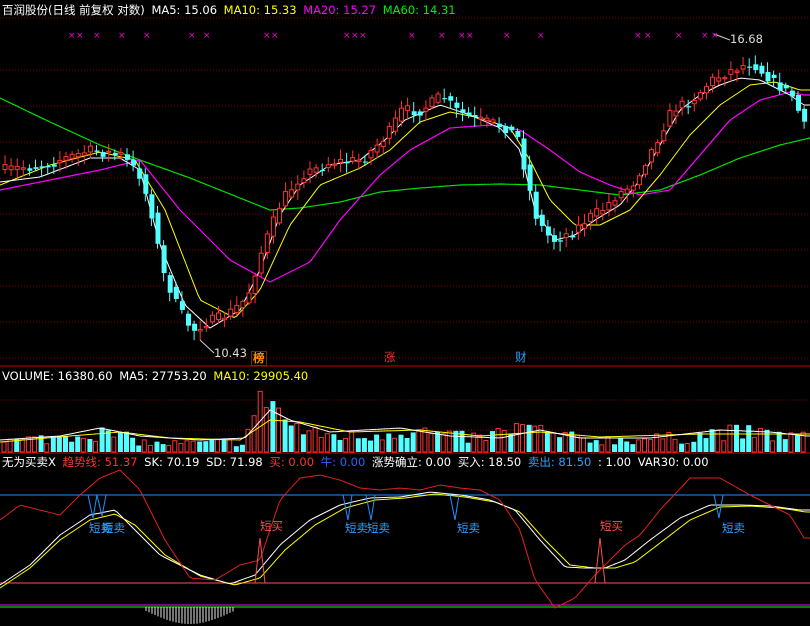  What do you see at coordinates (390, 357) in the screenshot?
I see `event-tag-limit-up: 涨` at bounding box center [390, 357].